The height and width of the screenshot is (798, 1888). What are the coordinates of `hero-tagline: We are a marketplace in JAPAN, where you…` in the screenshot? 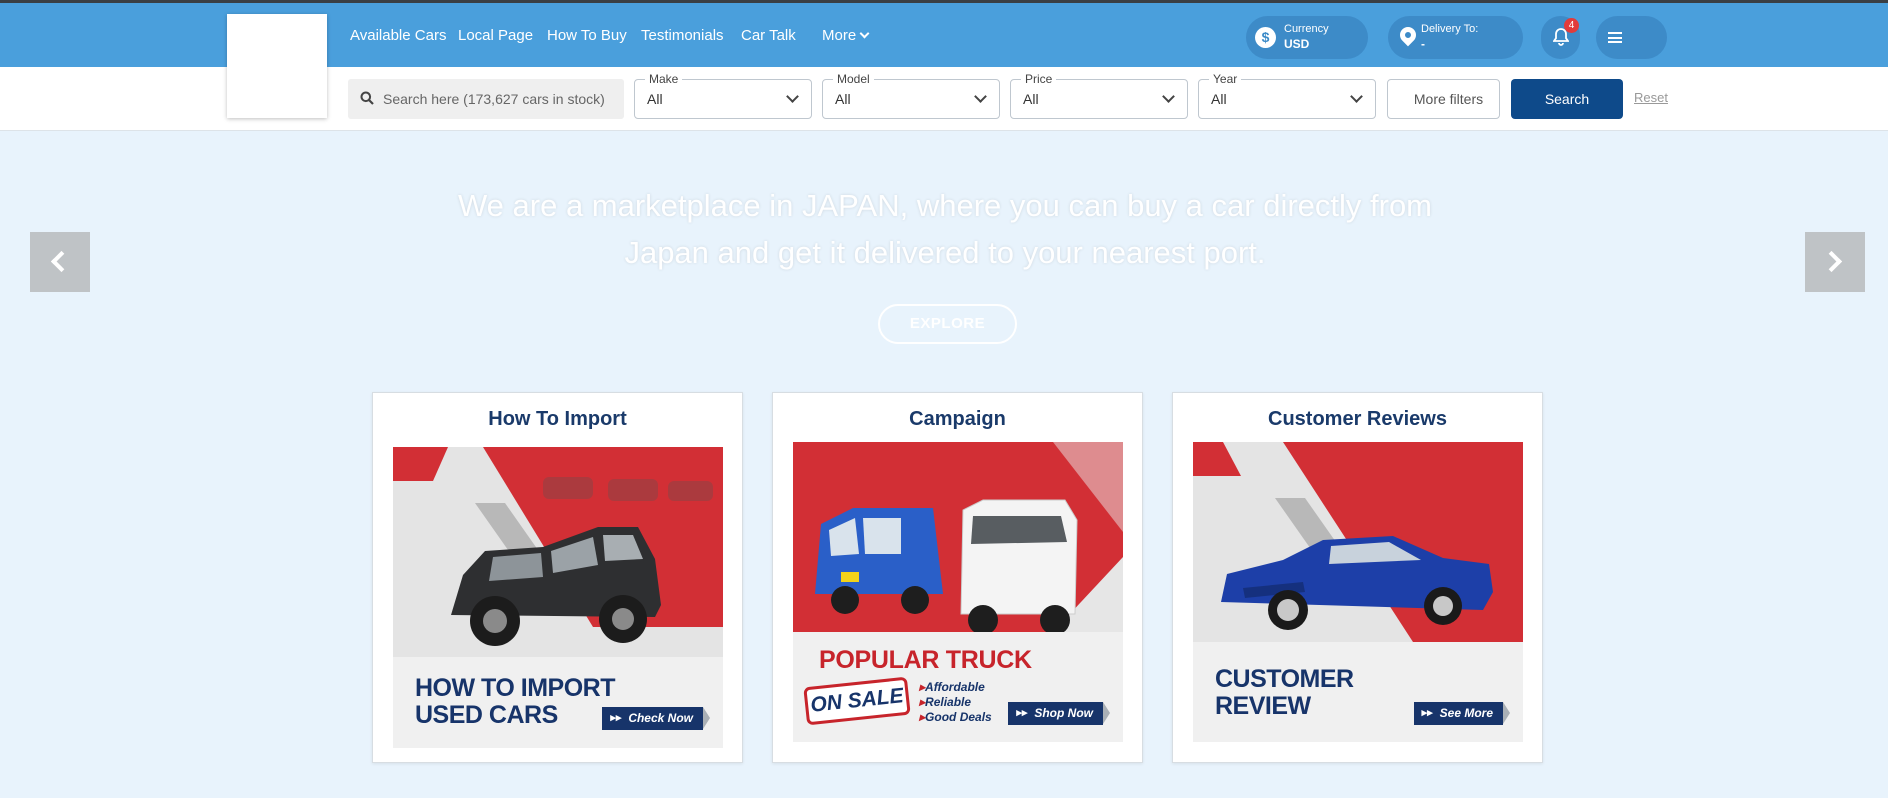 It's located at (945, 229).